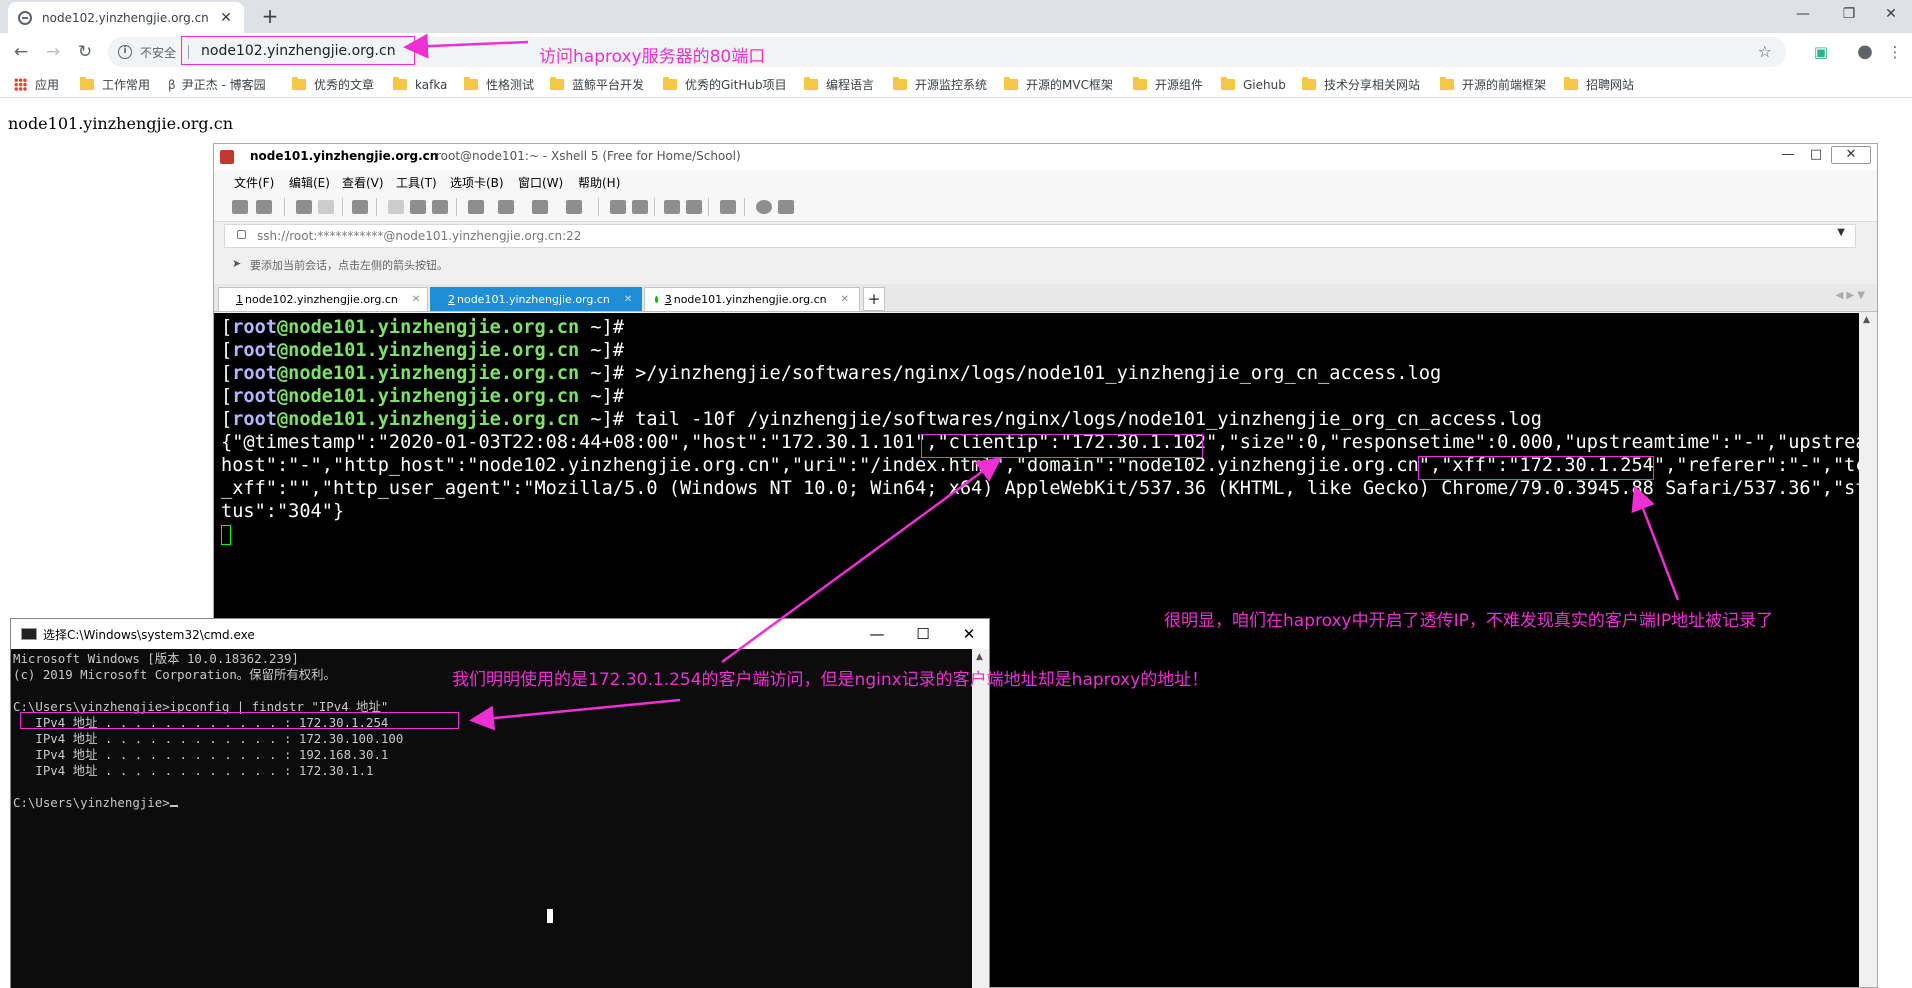 The image size is (1912, 988). Describe the element at coordinates (694, 207) in the screenshot. I see `lock-icon` at that location.